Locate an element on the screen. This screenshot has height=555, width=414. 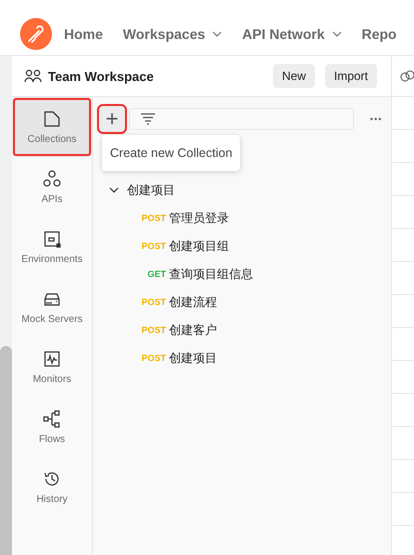
nav-link: Workspaces is located at coordinates (164, 34).